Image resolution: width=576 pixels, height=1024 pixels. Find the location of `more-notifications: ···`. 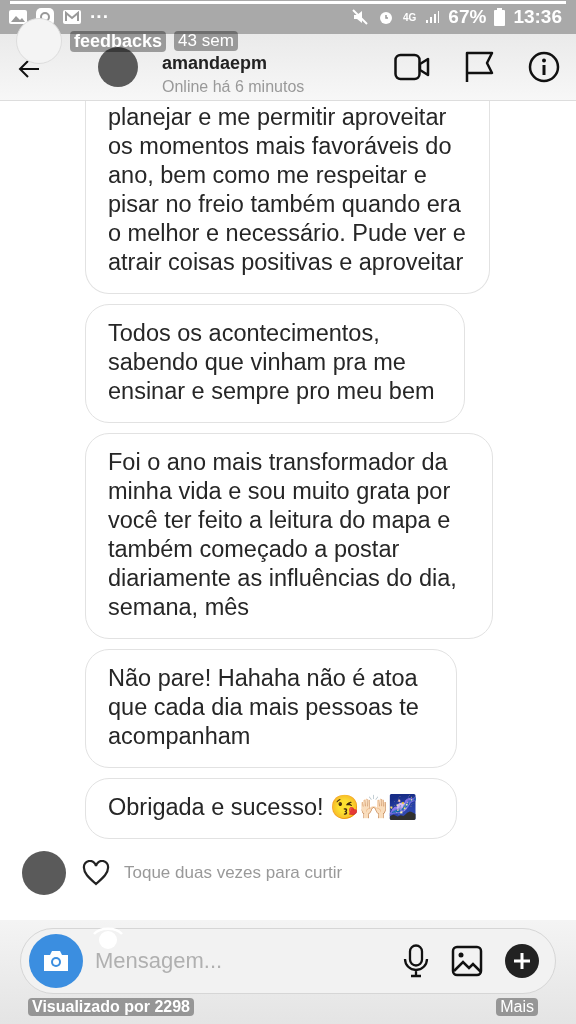

more-notifications: ··· is located at coordinates (99, 17).